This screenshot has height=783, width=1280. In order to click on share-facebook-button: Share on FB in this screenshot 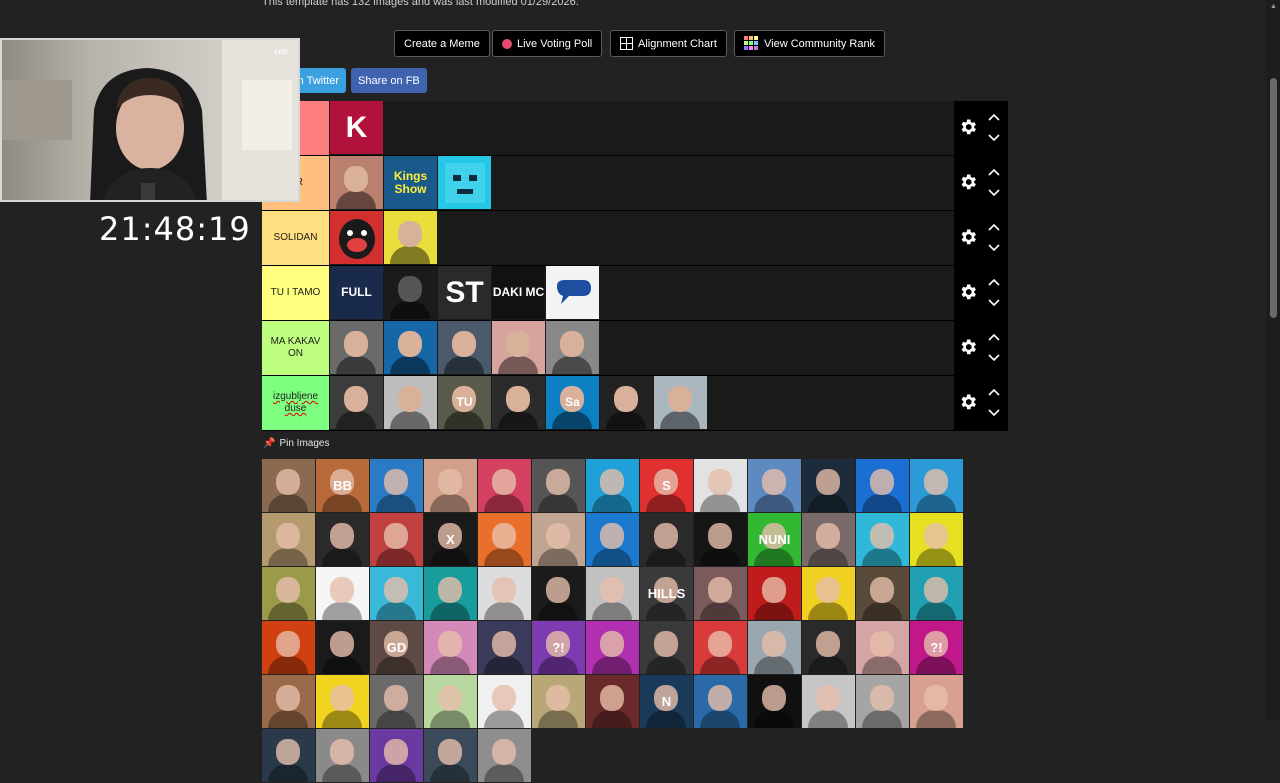, I will do `click(389, 80)`.